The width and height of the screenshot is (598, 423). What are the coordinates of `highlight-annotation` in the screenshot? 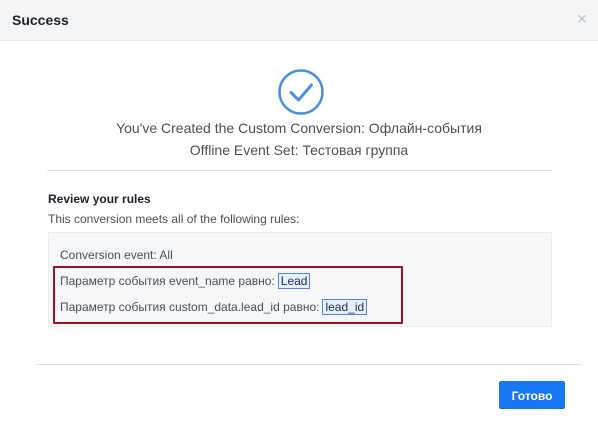 It's located at (228, 295).